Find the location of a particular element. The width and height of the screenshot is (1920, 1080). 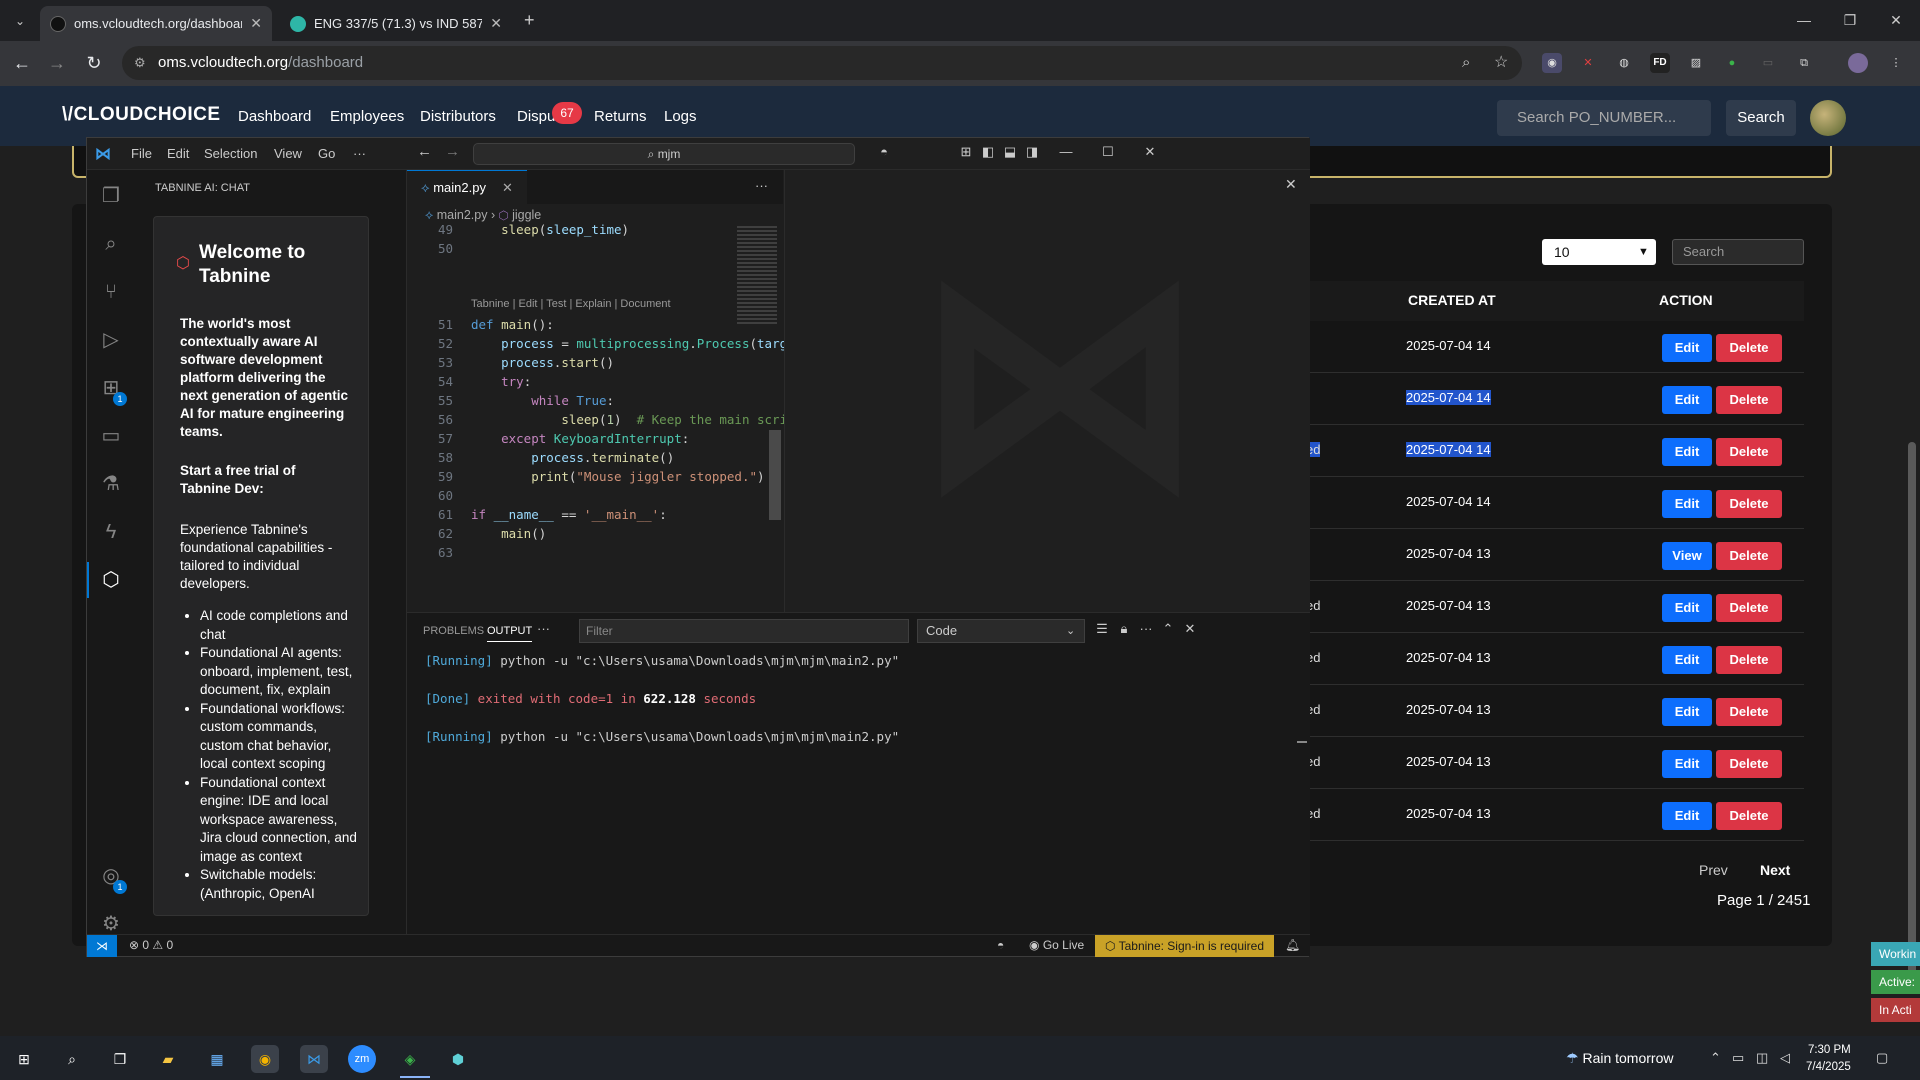

menu-selection: Selection is located at coordinates (230, 153).